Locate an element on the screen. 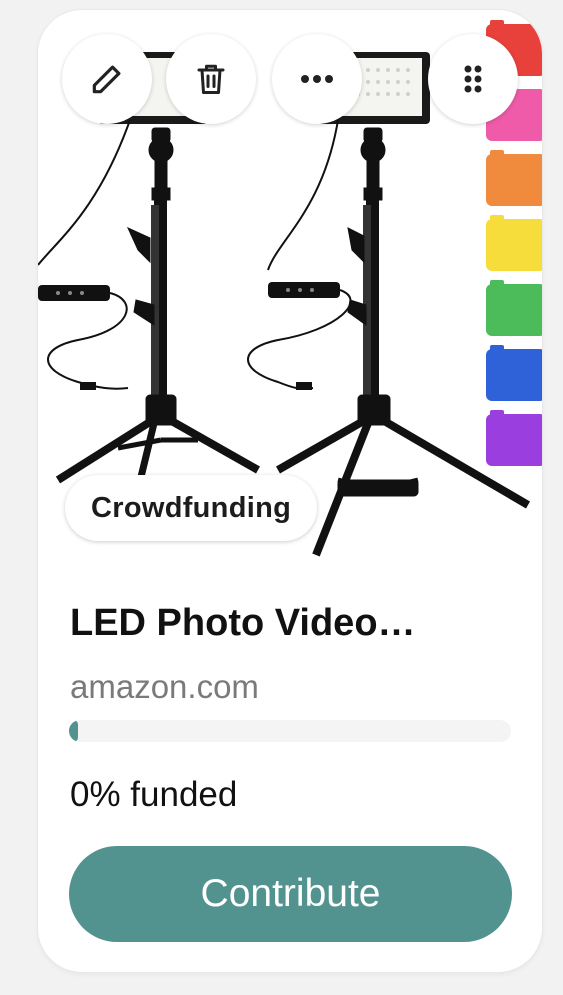  edit-icon is located at coordinates (106, 79).